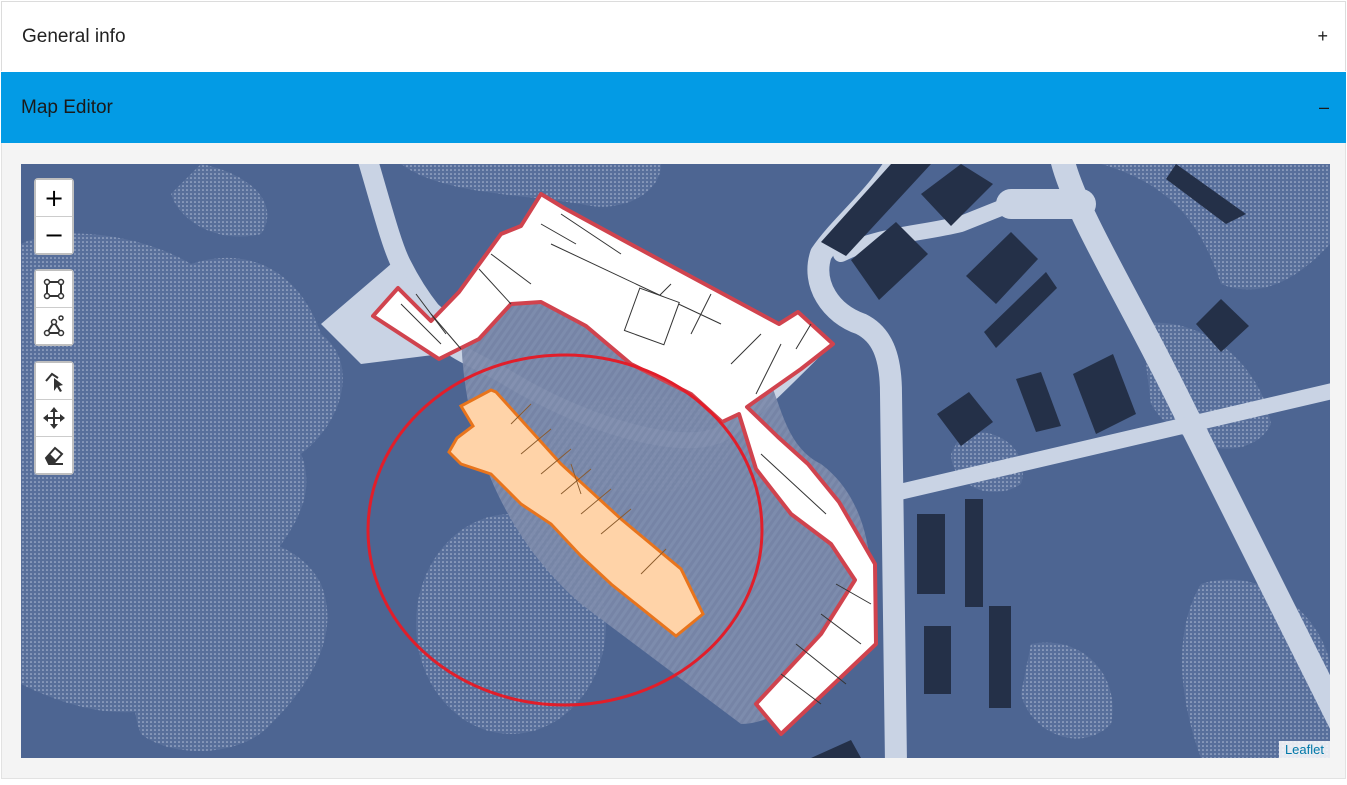  I want to click on leaflet-attribution-link: Leaflet, so click(1304, 749).